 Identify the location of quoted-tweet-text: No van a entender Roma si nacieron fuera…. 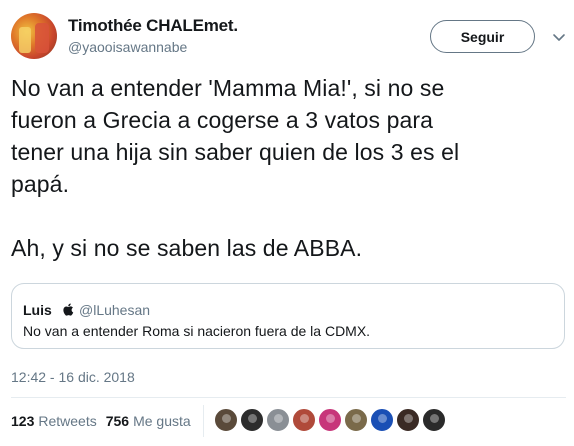
(197, 331).